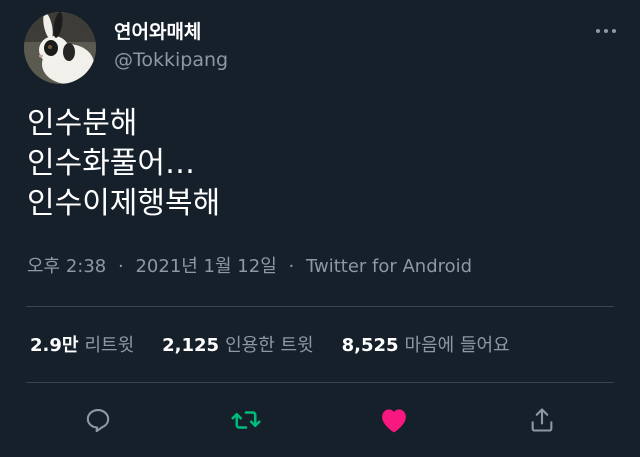 The width and height of the screenshot is (640, 457). I want to click on retweet-button, so click(246, 420).